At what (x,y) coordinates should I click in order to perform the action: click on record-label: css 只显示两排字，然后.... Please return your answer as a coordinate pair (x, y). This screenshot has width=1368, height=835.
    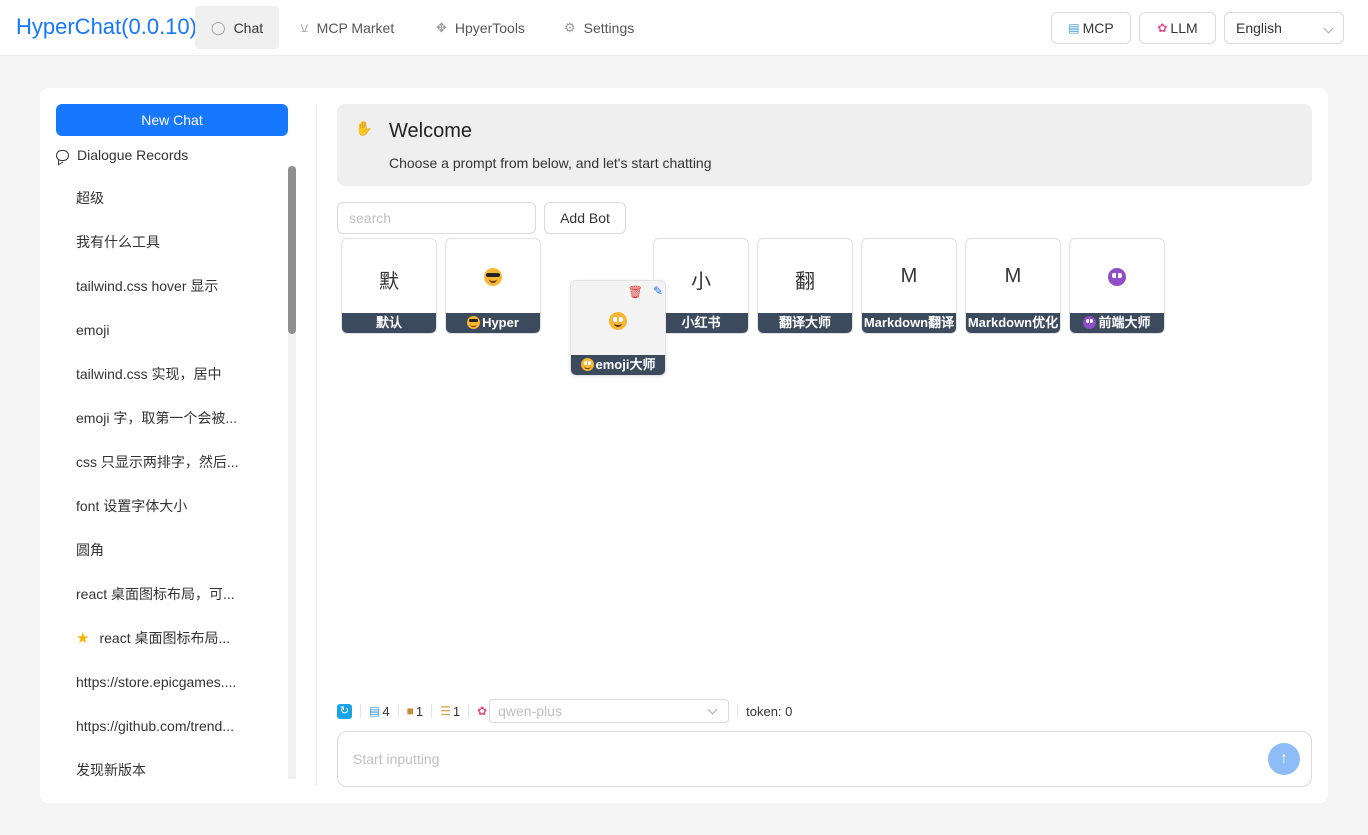
    Looking at the image, I should click on (157, 462).